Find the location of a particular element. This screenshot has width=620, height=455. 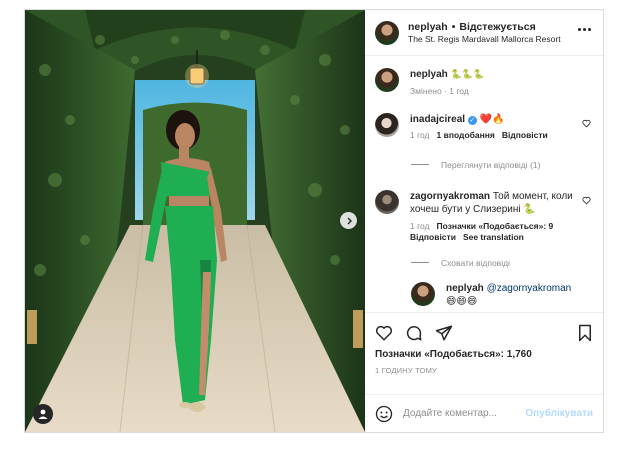

add-comment-bar: Опублікувати is located at coordinates (484, 413).